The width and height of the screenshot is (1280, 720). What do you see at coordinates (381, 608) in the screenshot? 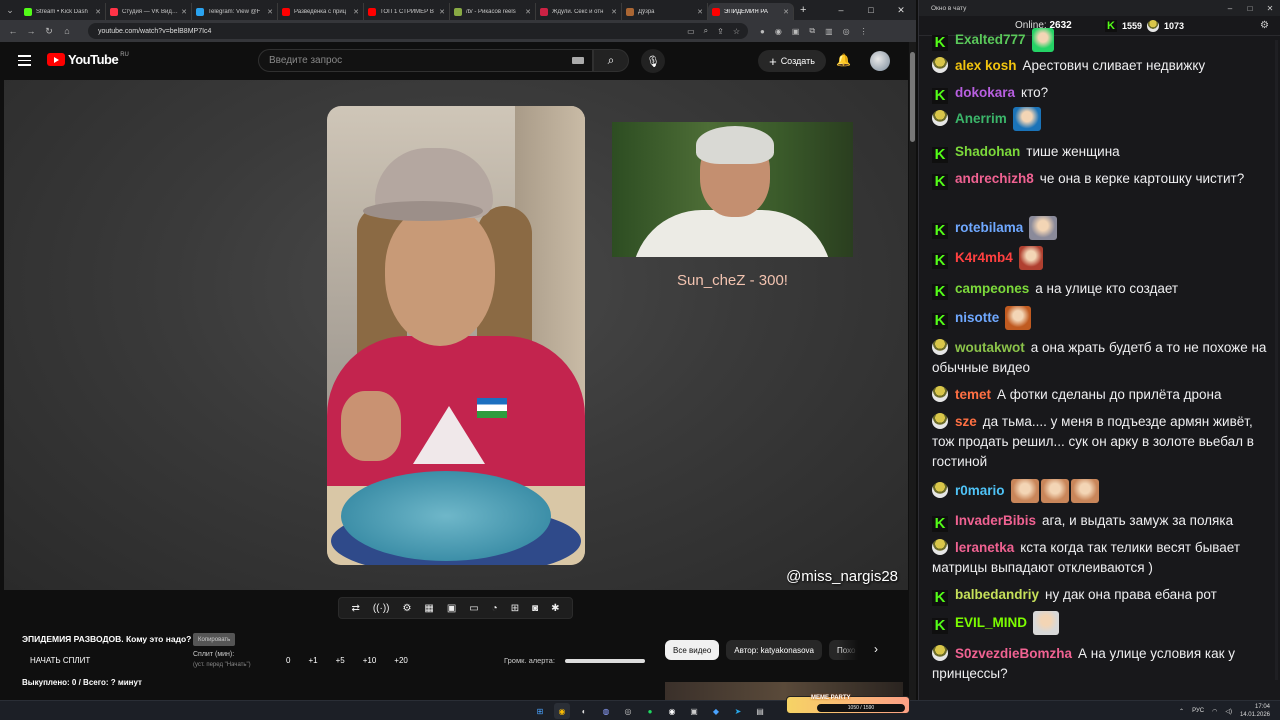
I see `broadcast-icon: ((·))` at bounding box center [381, 608].